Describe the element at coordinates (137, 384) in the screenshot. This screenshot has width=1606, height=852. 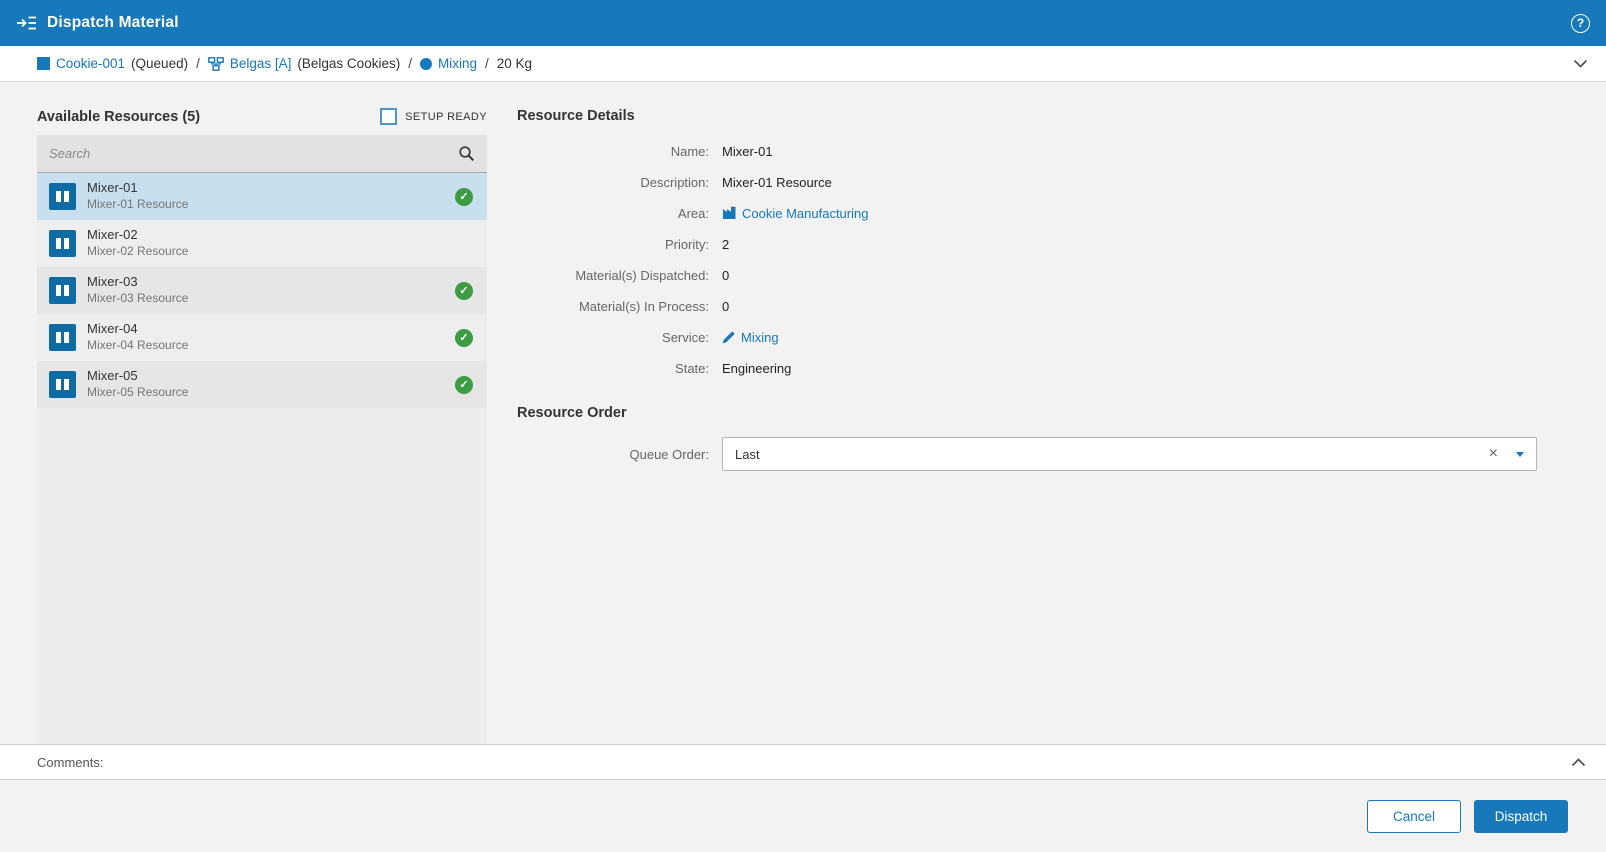
I see `resource-text: Mixer-05 Mixer-05 Resource` at that location.